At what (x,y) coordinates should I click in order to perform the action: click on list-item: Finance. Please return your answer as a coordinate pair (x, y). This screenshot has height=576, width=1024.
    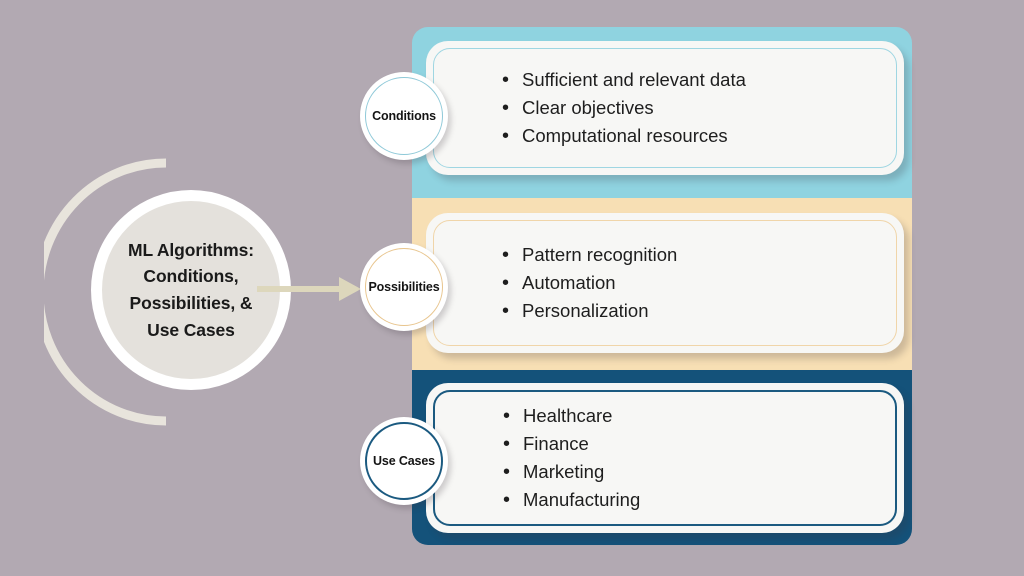
    Looking at the image, I should click on (699, 444).